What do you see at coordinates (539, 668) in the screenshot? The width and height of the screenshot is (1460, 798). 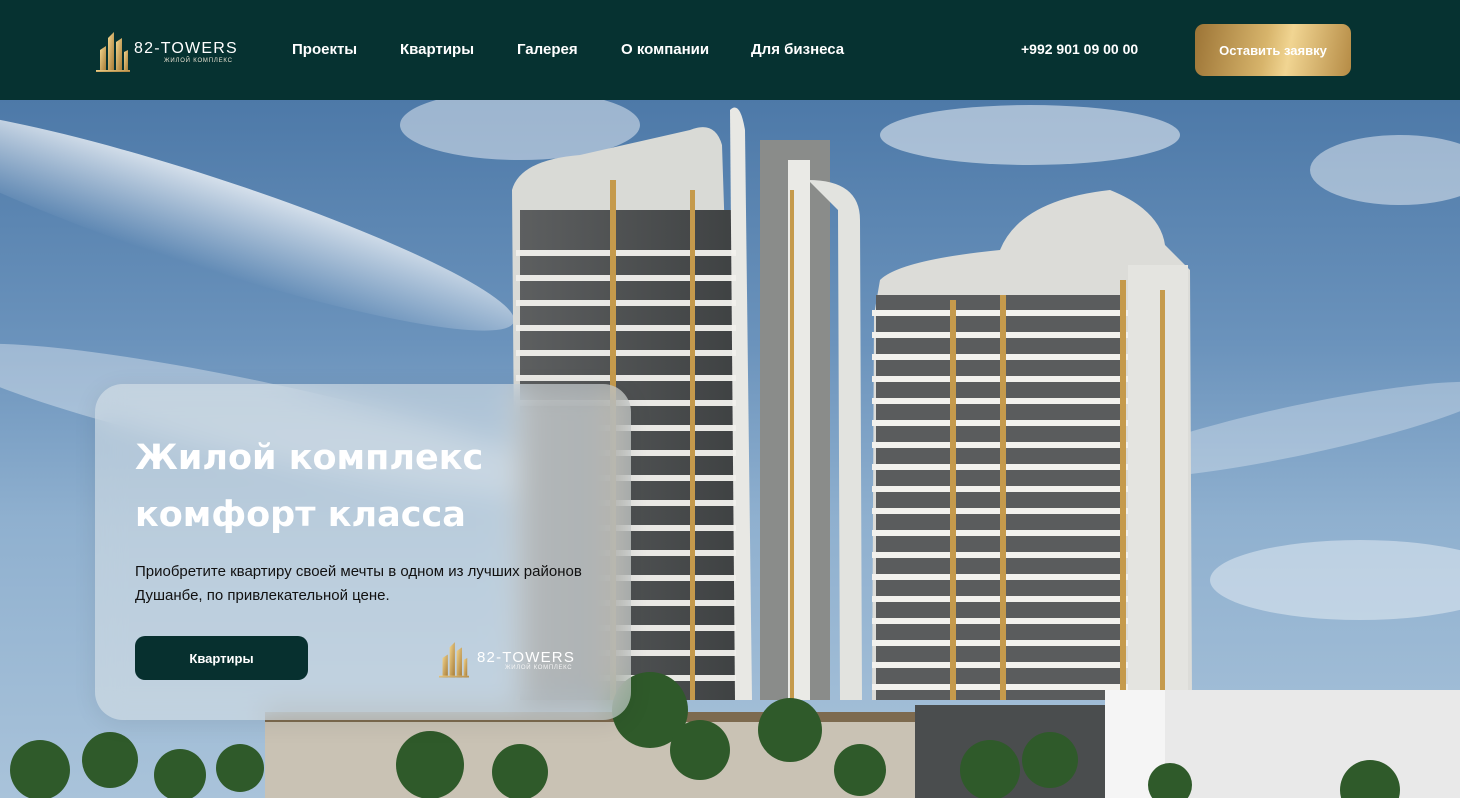 I see `card-logo-tagline: ЖИЛОЙ КОМПЛЕКС` at bounding box center [539, 668].